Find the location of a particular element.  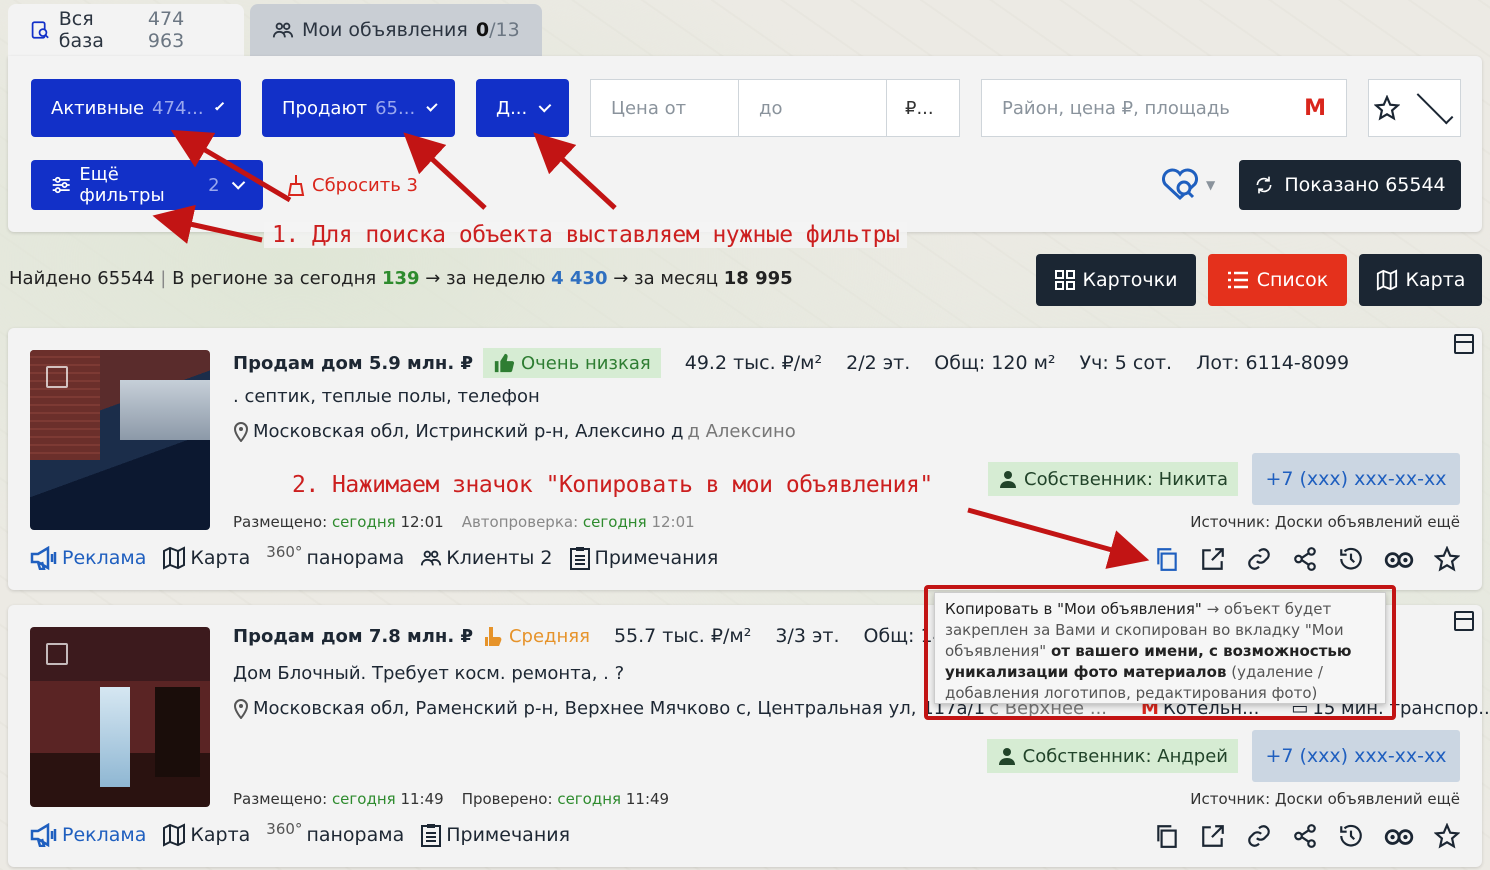

check-info: Автопроверка: сегодня 12:01 is located at coordinates (578, 522).